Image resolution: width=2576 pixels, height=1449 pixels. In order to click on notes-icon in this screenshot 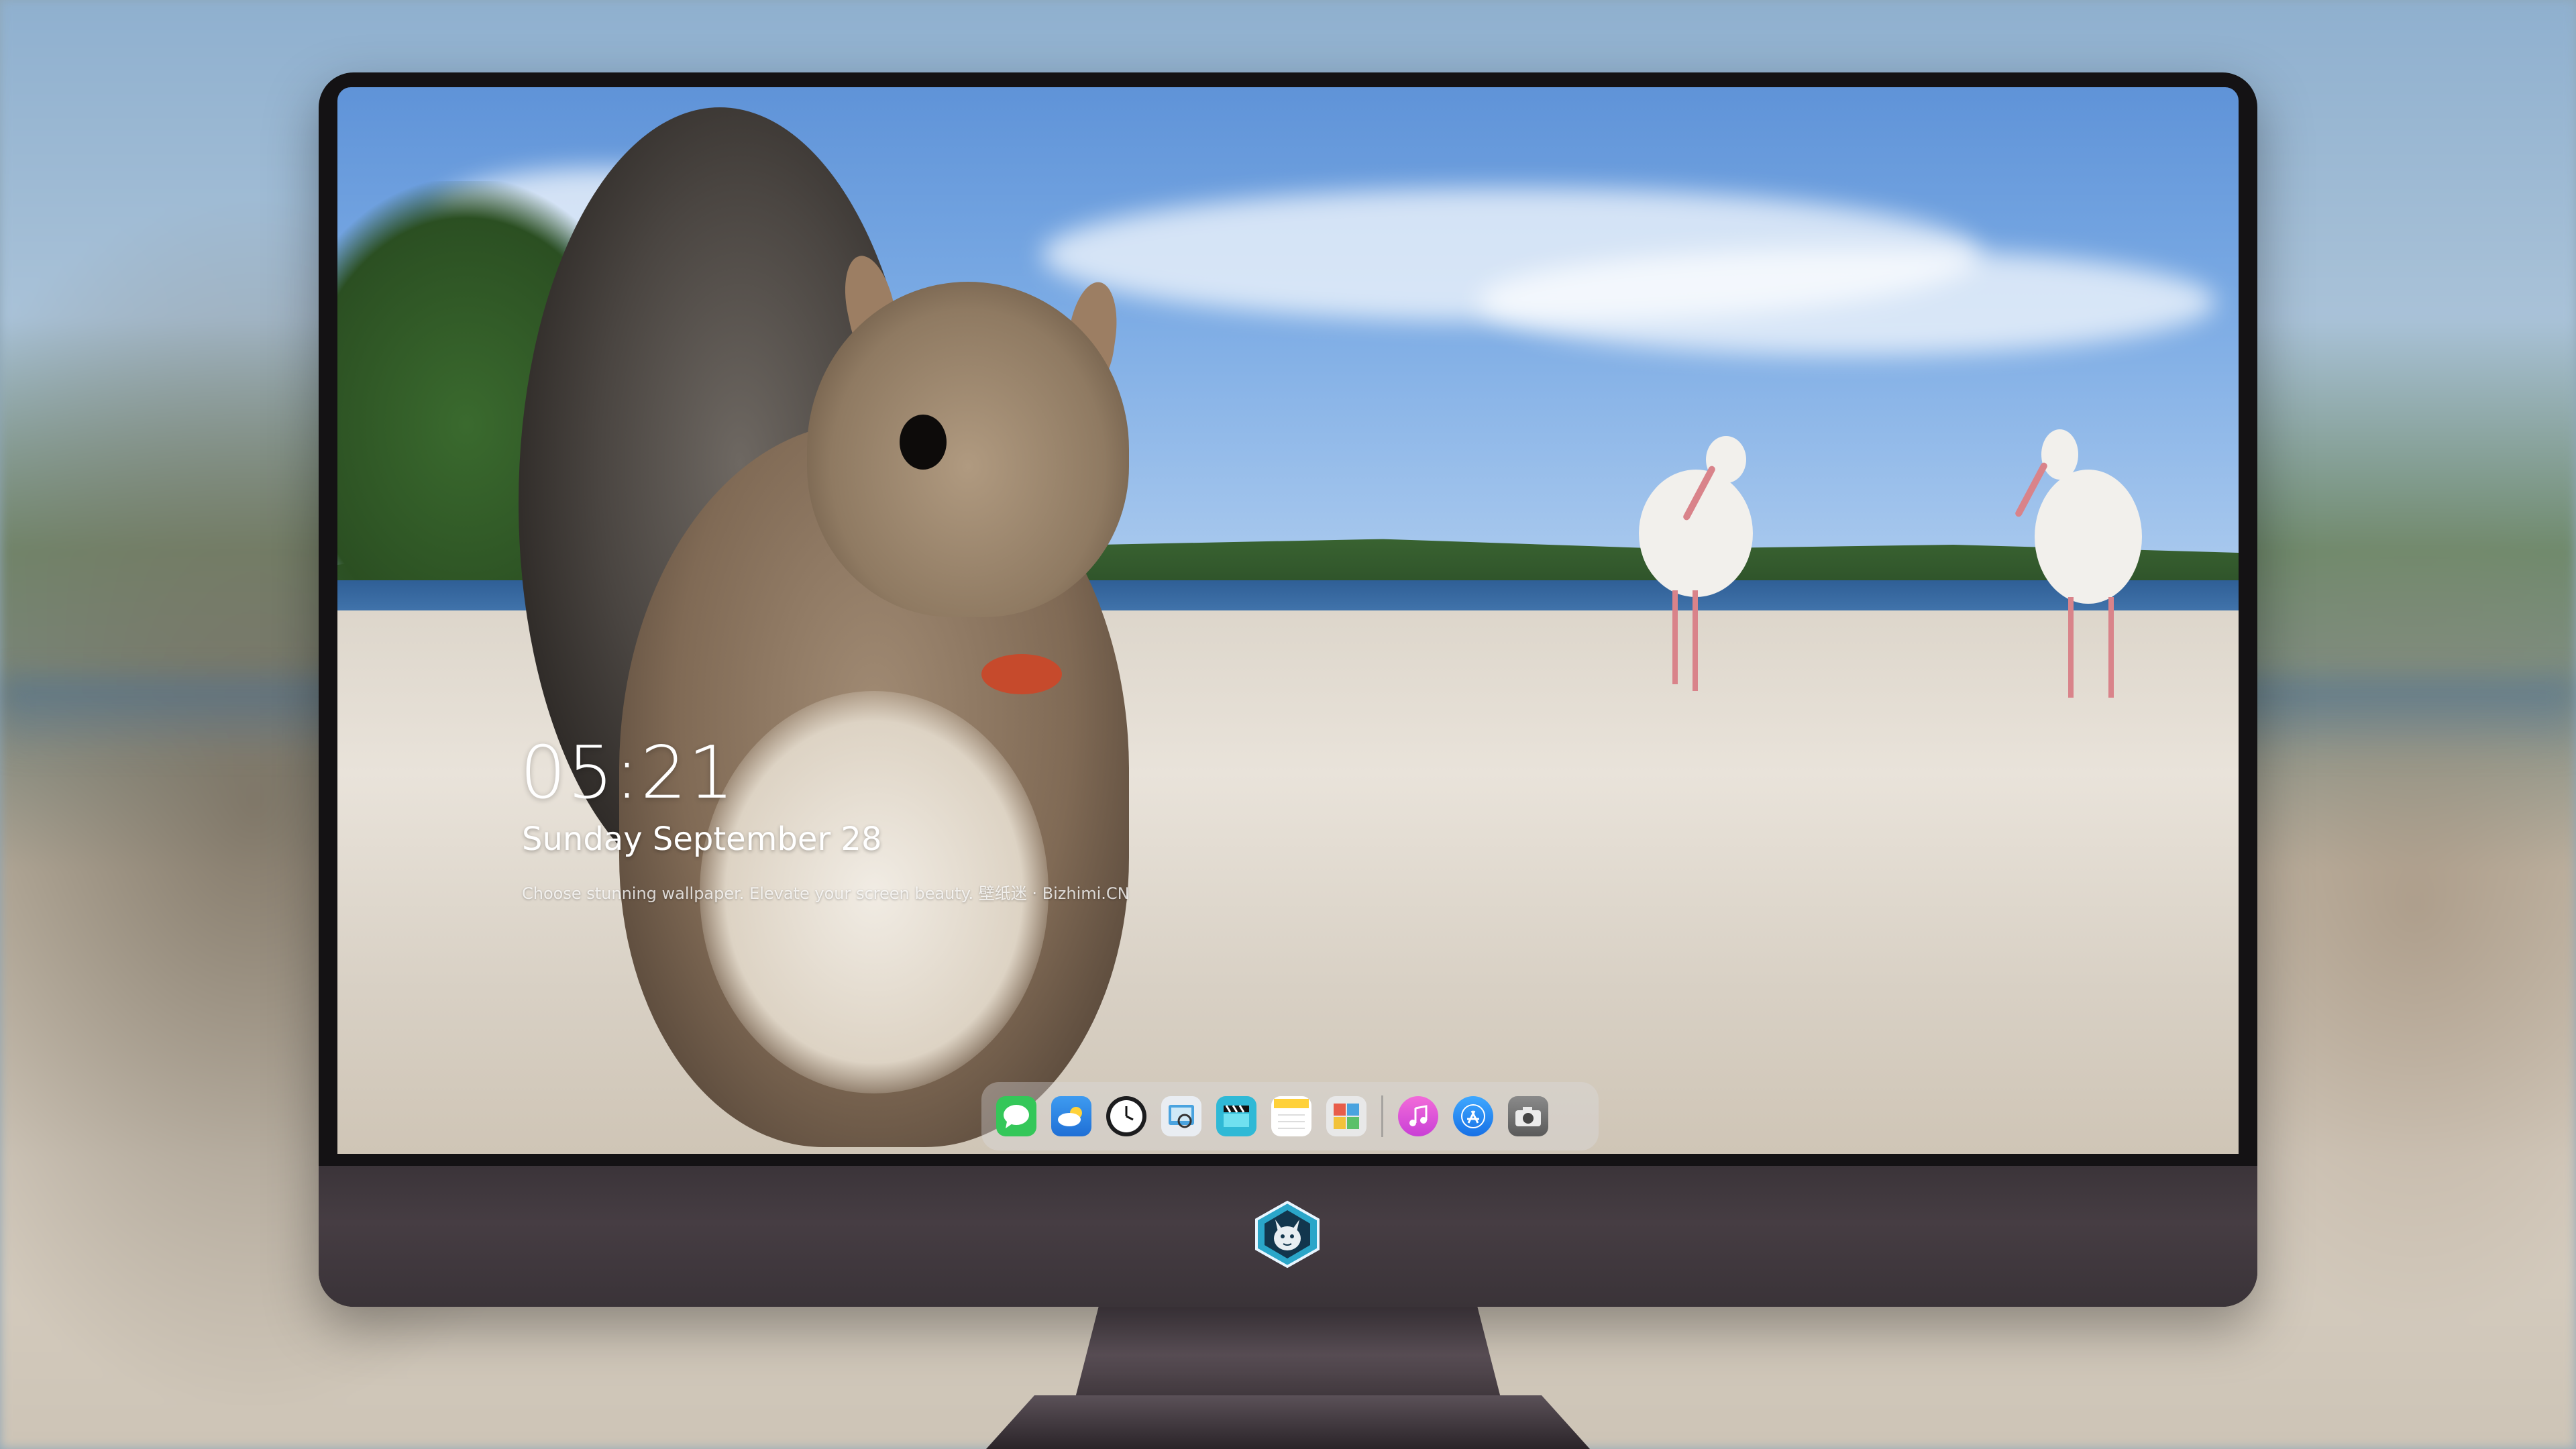, I will do `click(1291, 1116)`.